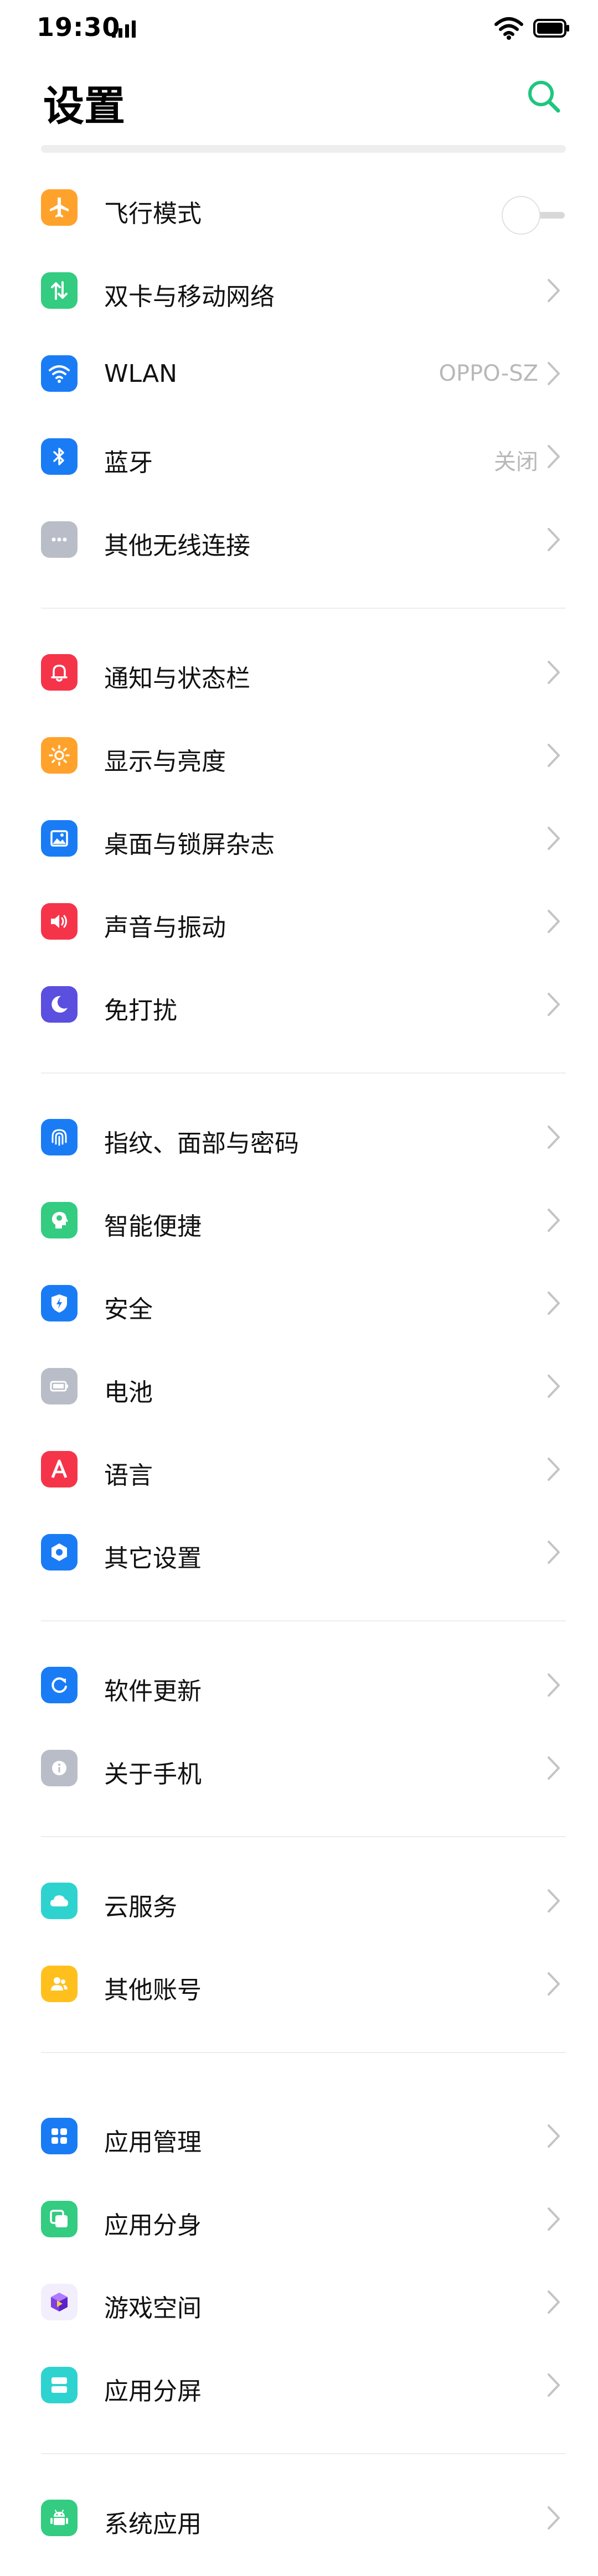  What do you see at coordinates (299, 2302) in the screenshot?
I see `settings-item-game-space: 游戏空间` at bounding box center [299, 2302].